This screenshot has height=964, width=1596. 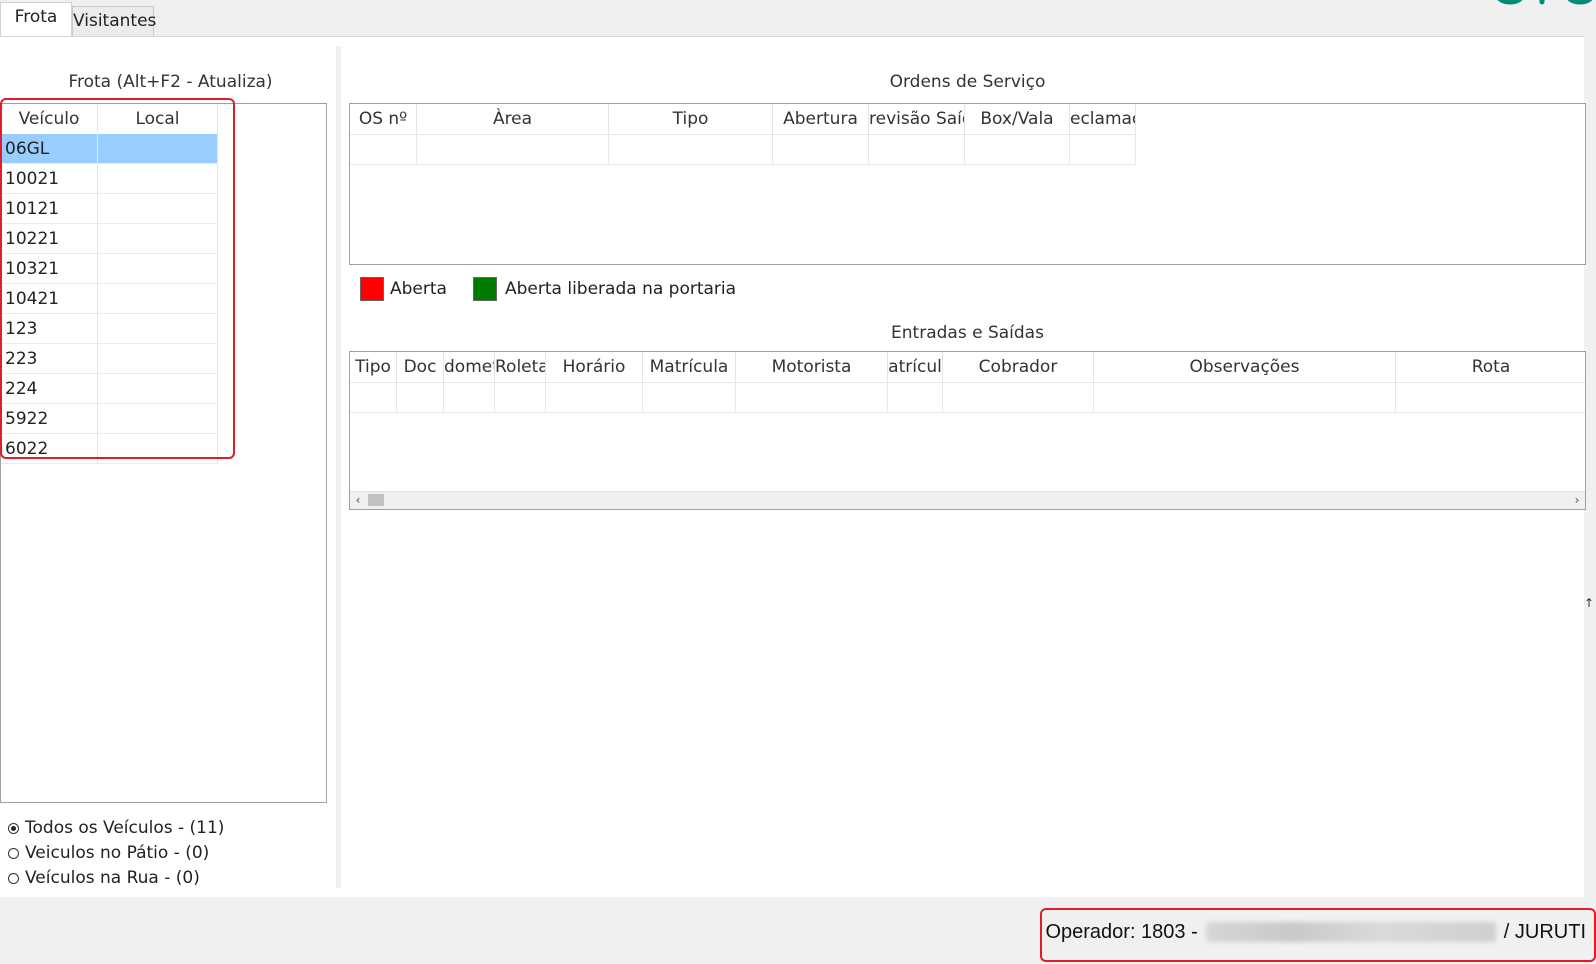 I want to click on filter-vehicles-in-yard: Veiculos no Pátio - (0), so click(x=108, y=853).